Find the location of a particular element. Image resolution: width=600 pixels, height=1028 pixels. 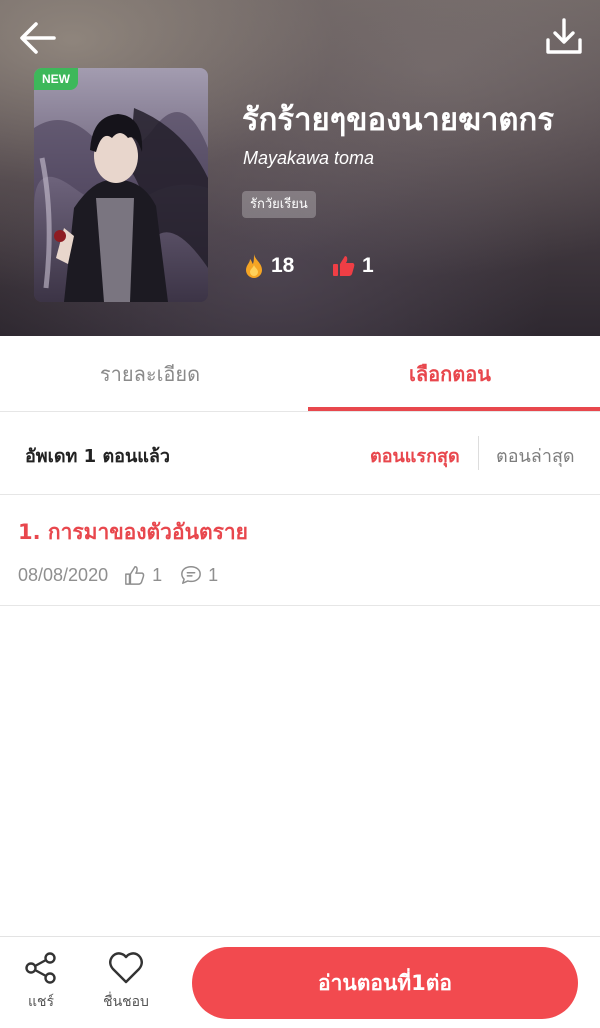

episode-list-item: 1. การมาของตัวอันตราย 08/08/2020 1 1 is located at coordinates (300, 551).